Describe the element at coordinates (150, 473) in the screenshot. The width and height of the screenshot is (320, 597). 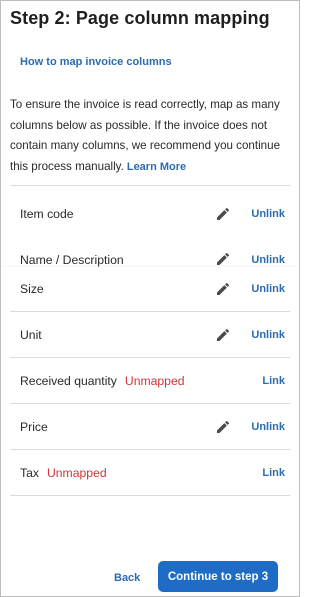
I see `mapping-row-tax: Tax Unmapped Link` at that location.